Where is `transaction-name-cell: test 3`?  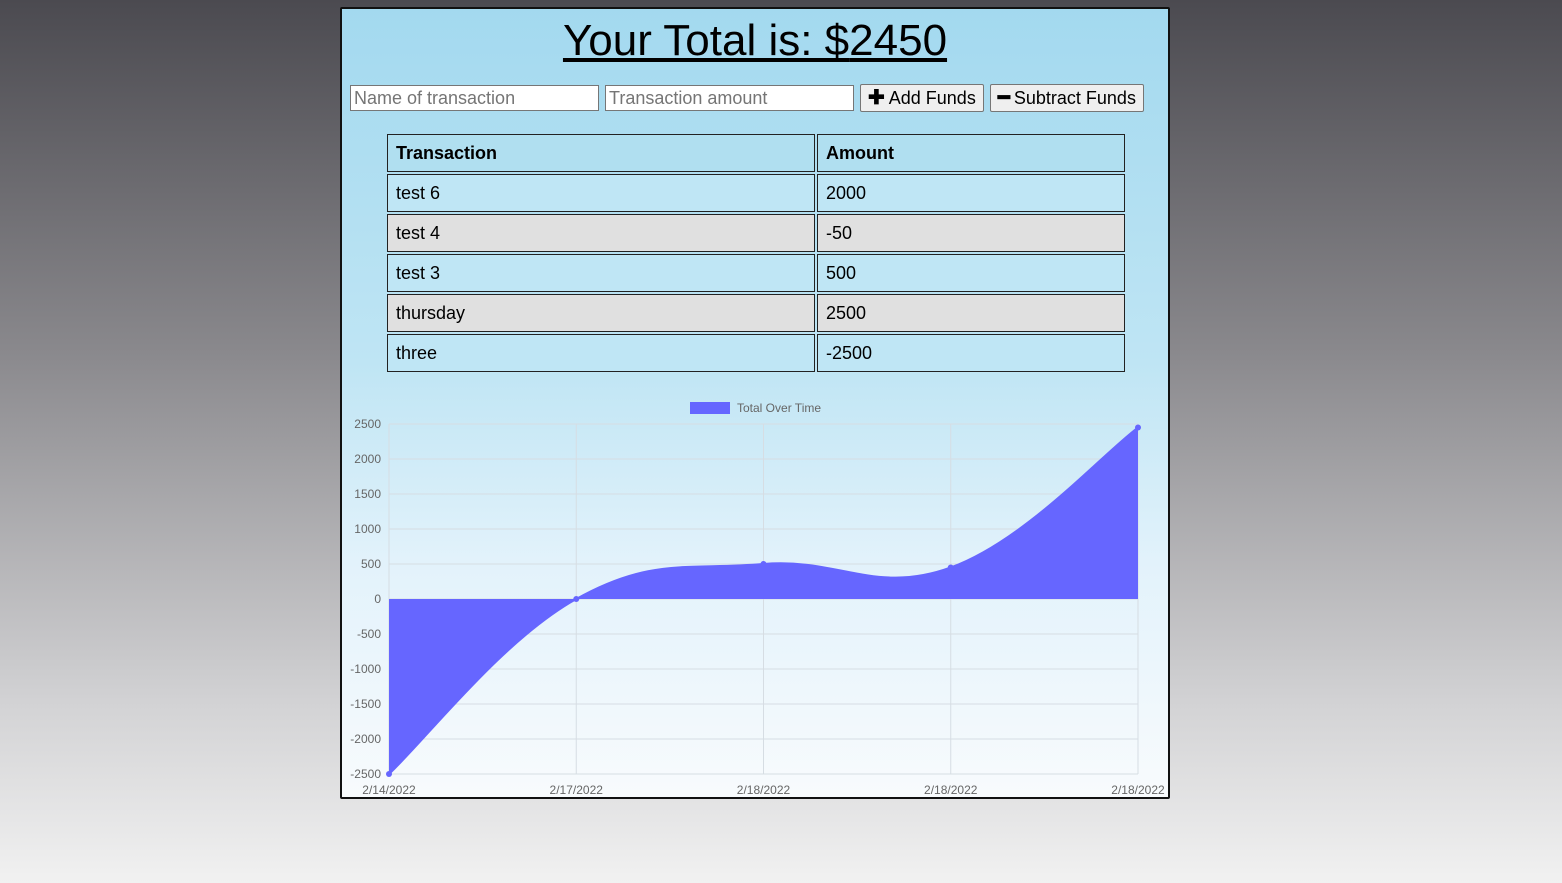
transaction-name-cell: test 3 is located at coordinates (601, 273).